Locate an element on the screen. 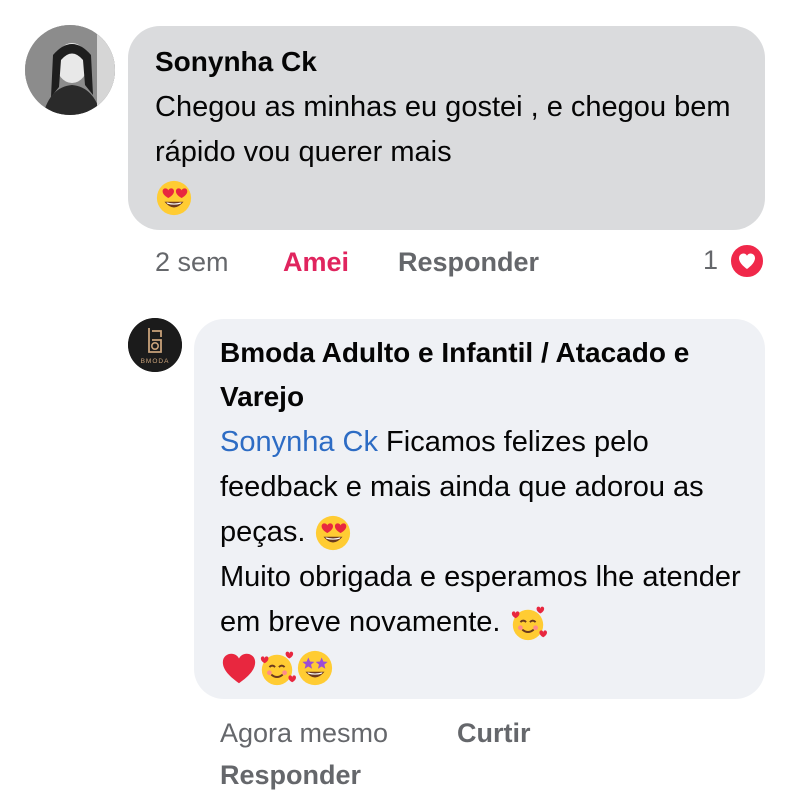 This screenshot has height=800, width=791. heart-reaction-icon is located at coordinates (747, 261).